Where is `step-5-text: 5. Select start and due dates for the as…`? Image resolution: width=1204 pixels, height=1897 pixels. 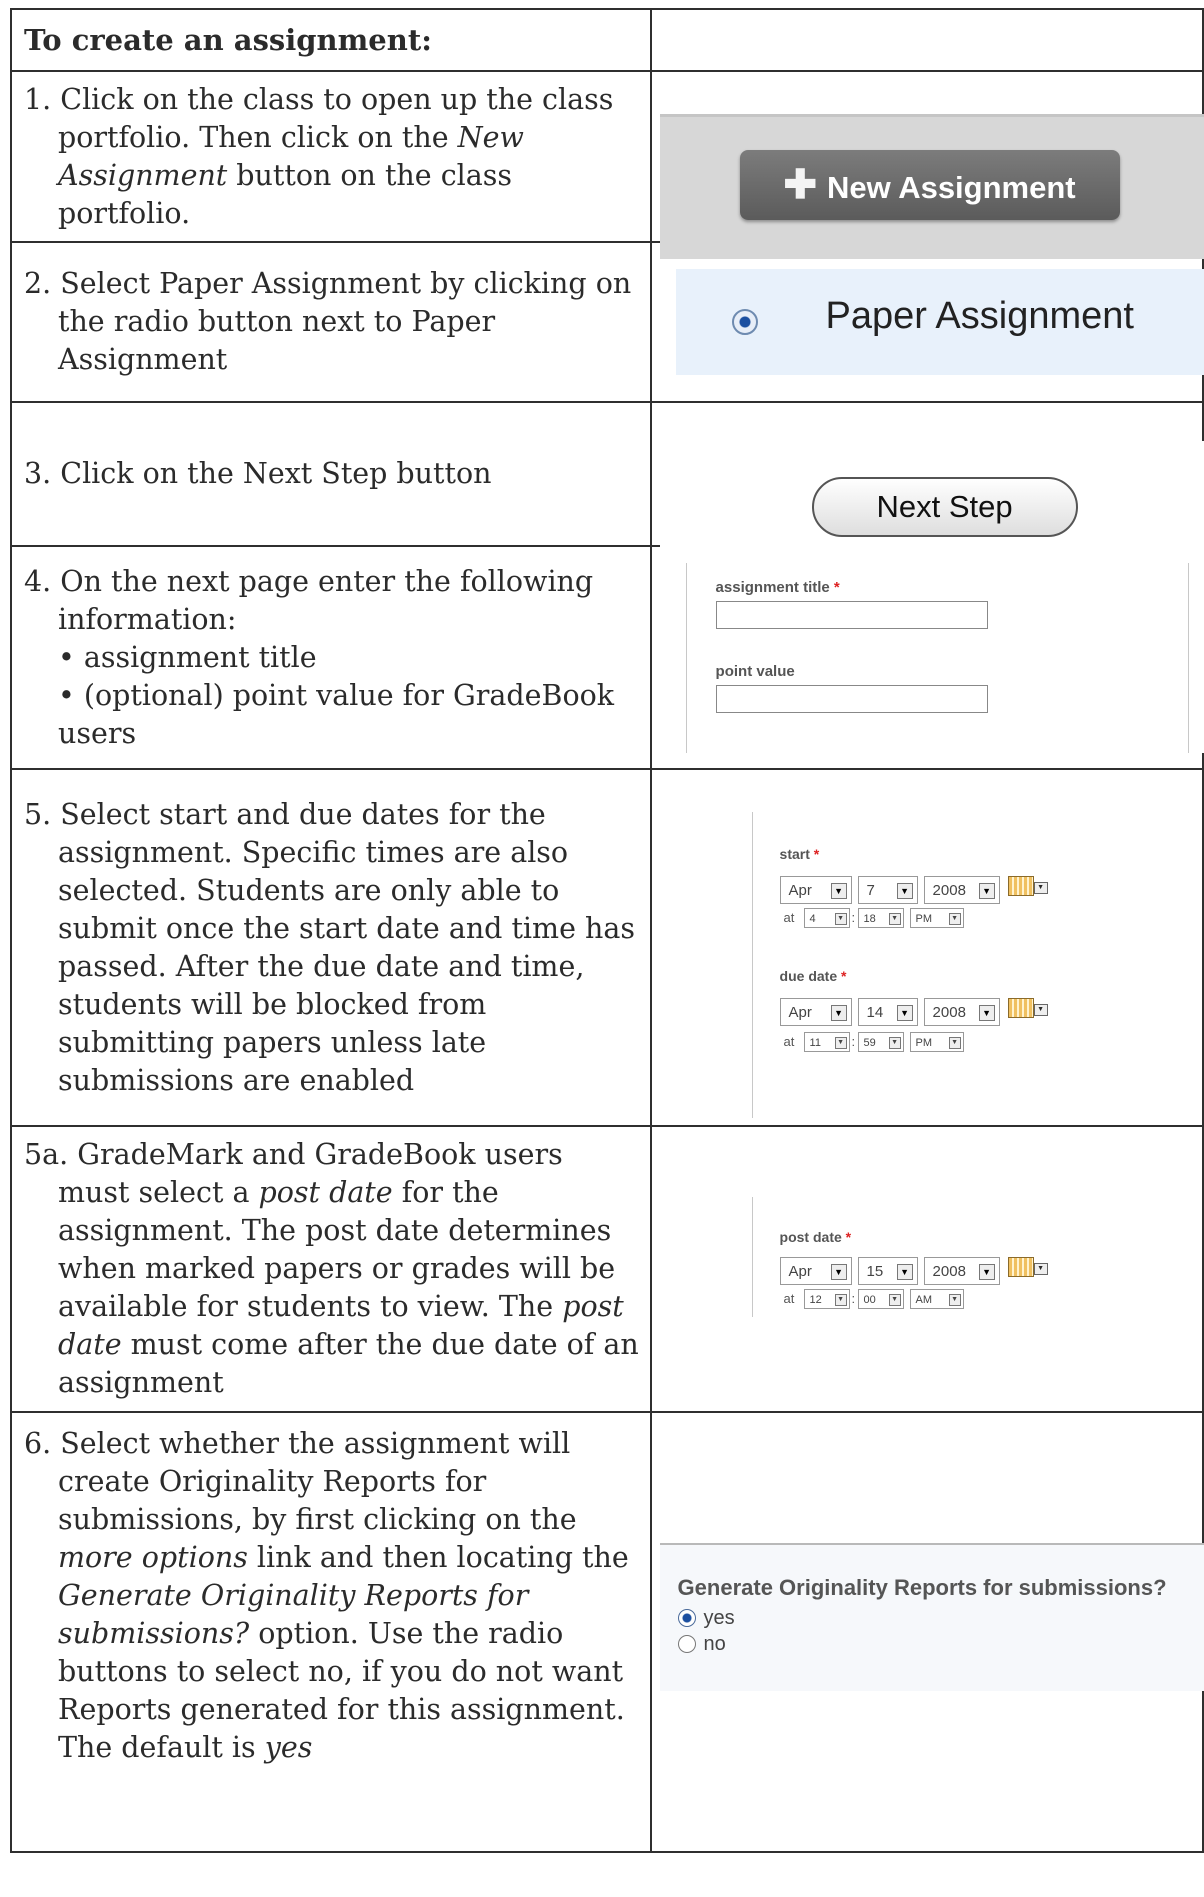
step-5-text: 5. Select start and due dates for the as… is located at coordinates (331, 947).